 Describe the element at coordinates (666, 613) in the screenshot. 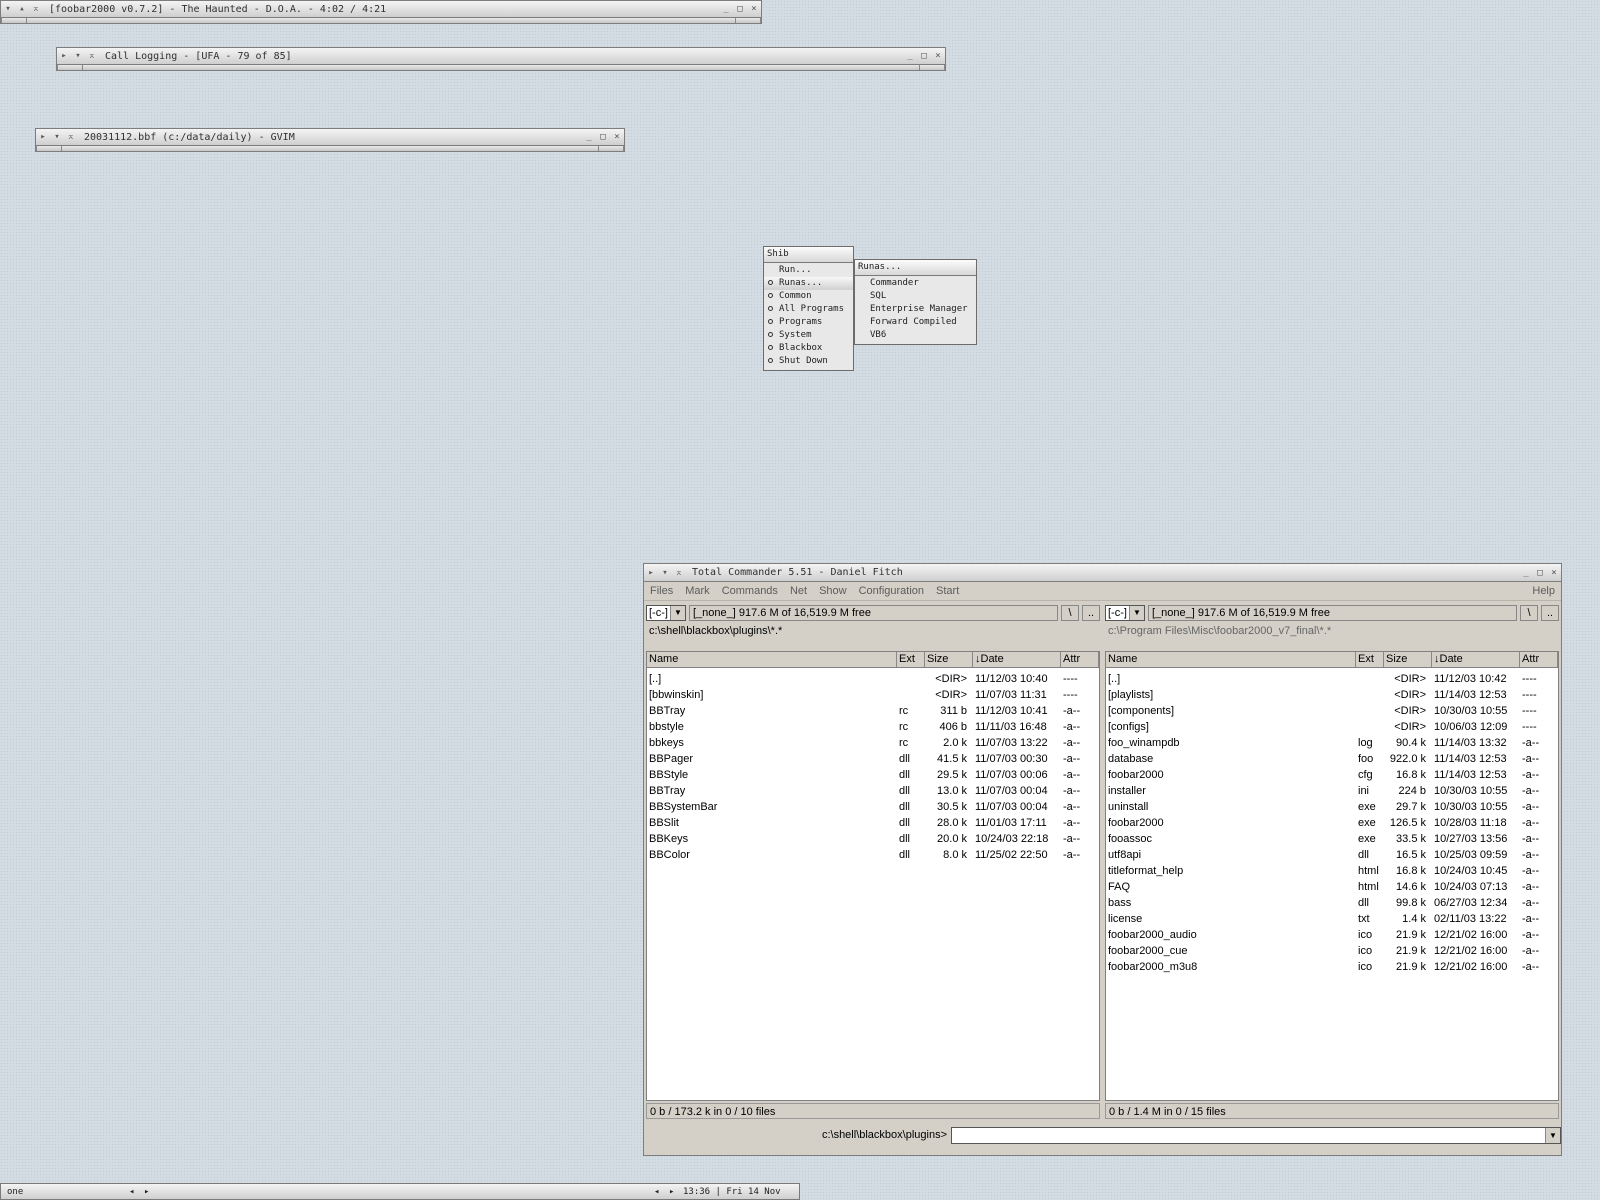

I see `left-drive-select: [-c-] ▼` at that location.